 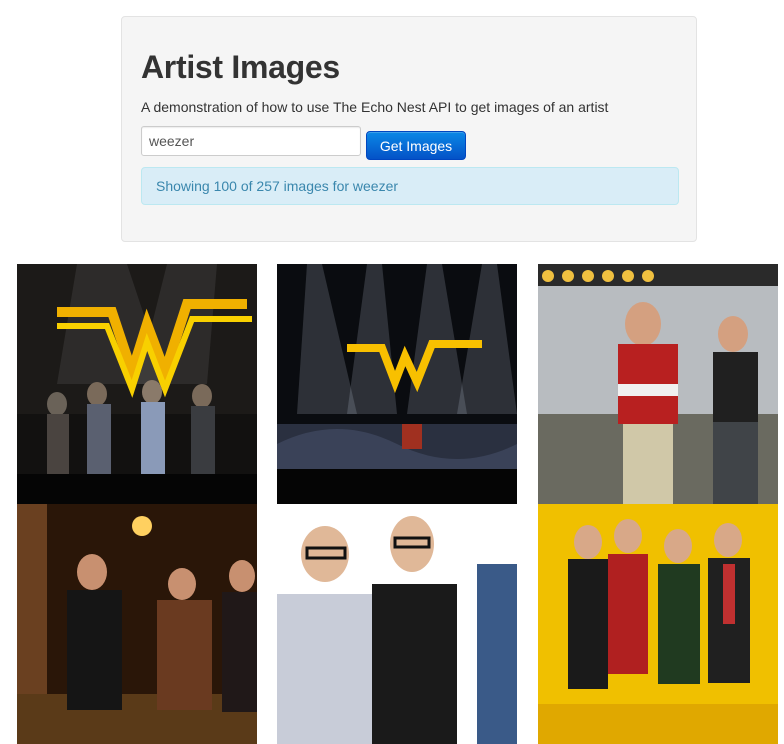 I want to click on artist-image-3-graphic, so click(x=658, y=384).